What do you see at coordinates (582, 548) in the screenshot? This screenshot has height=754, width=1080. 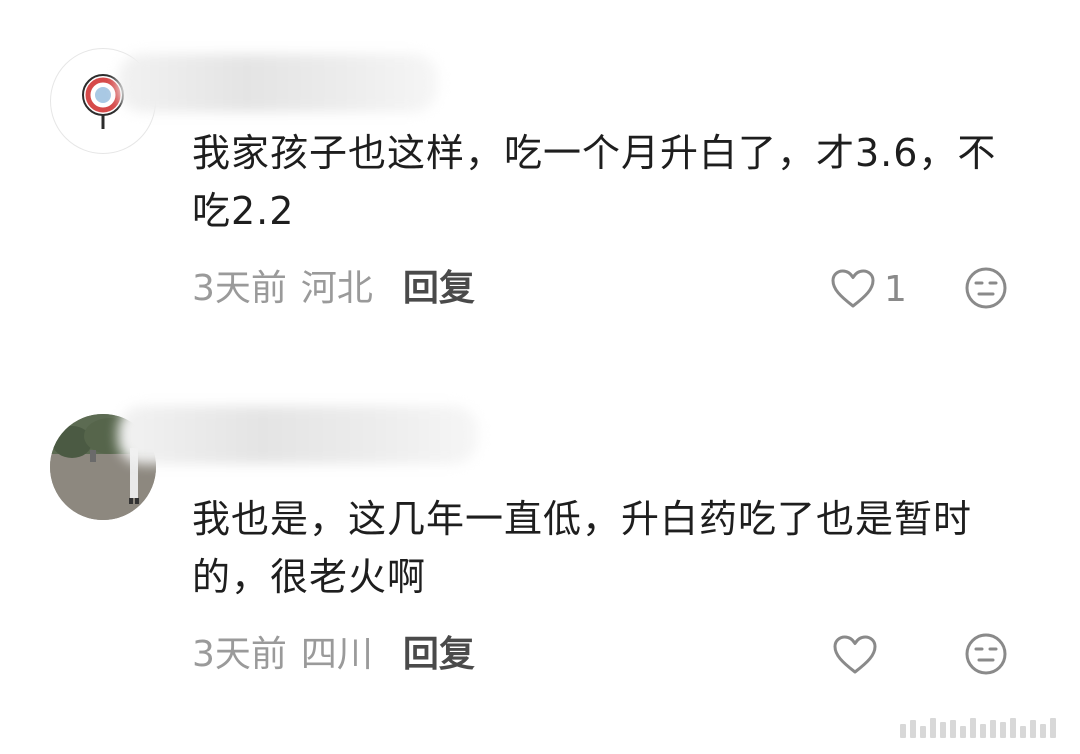 I see `comment-text: 我也是，这几年一直低，升白药吃了也是暂时的，很老火啊` at bounding box center [582, 548].